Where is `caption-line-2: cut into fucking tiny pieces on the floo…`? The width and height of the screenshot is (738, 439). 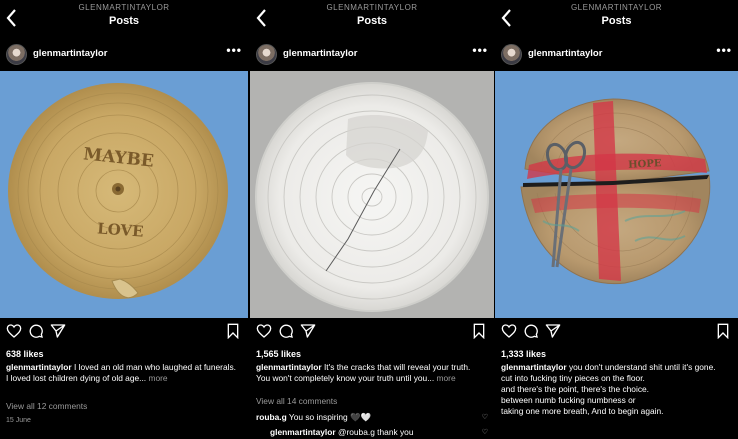 caption-line-2: cut into fucking tiny pieces on the floo… is located at coordinates (573, 378).